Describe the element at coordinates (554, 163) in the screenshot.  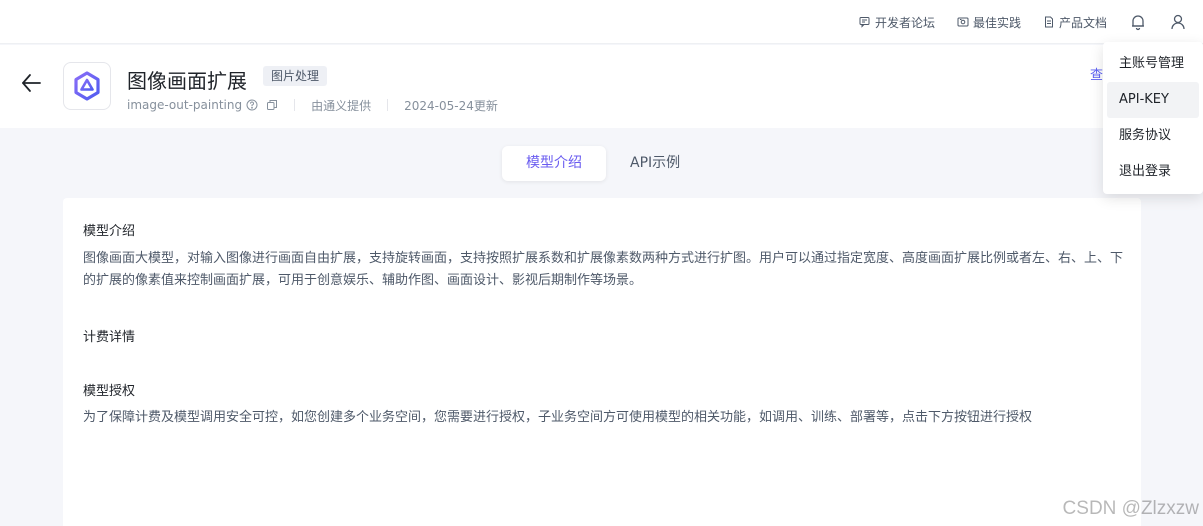
I see `tab-model-intro: 模型介绍` at that location.